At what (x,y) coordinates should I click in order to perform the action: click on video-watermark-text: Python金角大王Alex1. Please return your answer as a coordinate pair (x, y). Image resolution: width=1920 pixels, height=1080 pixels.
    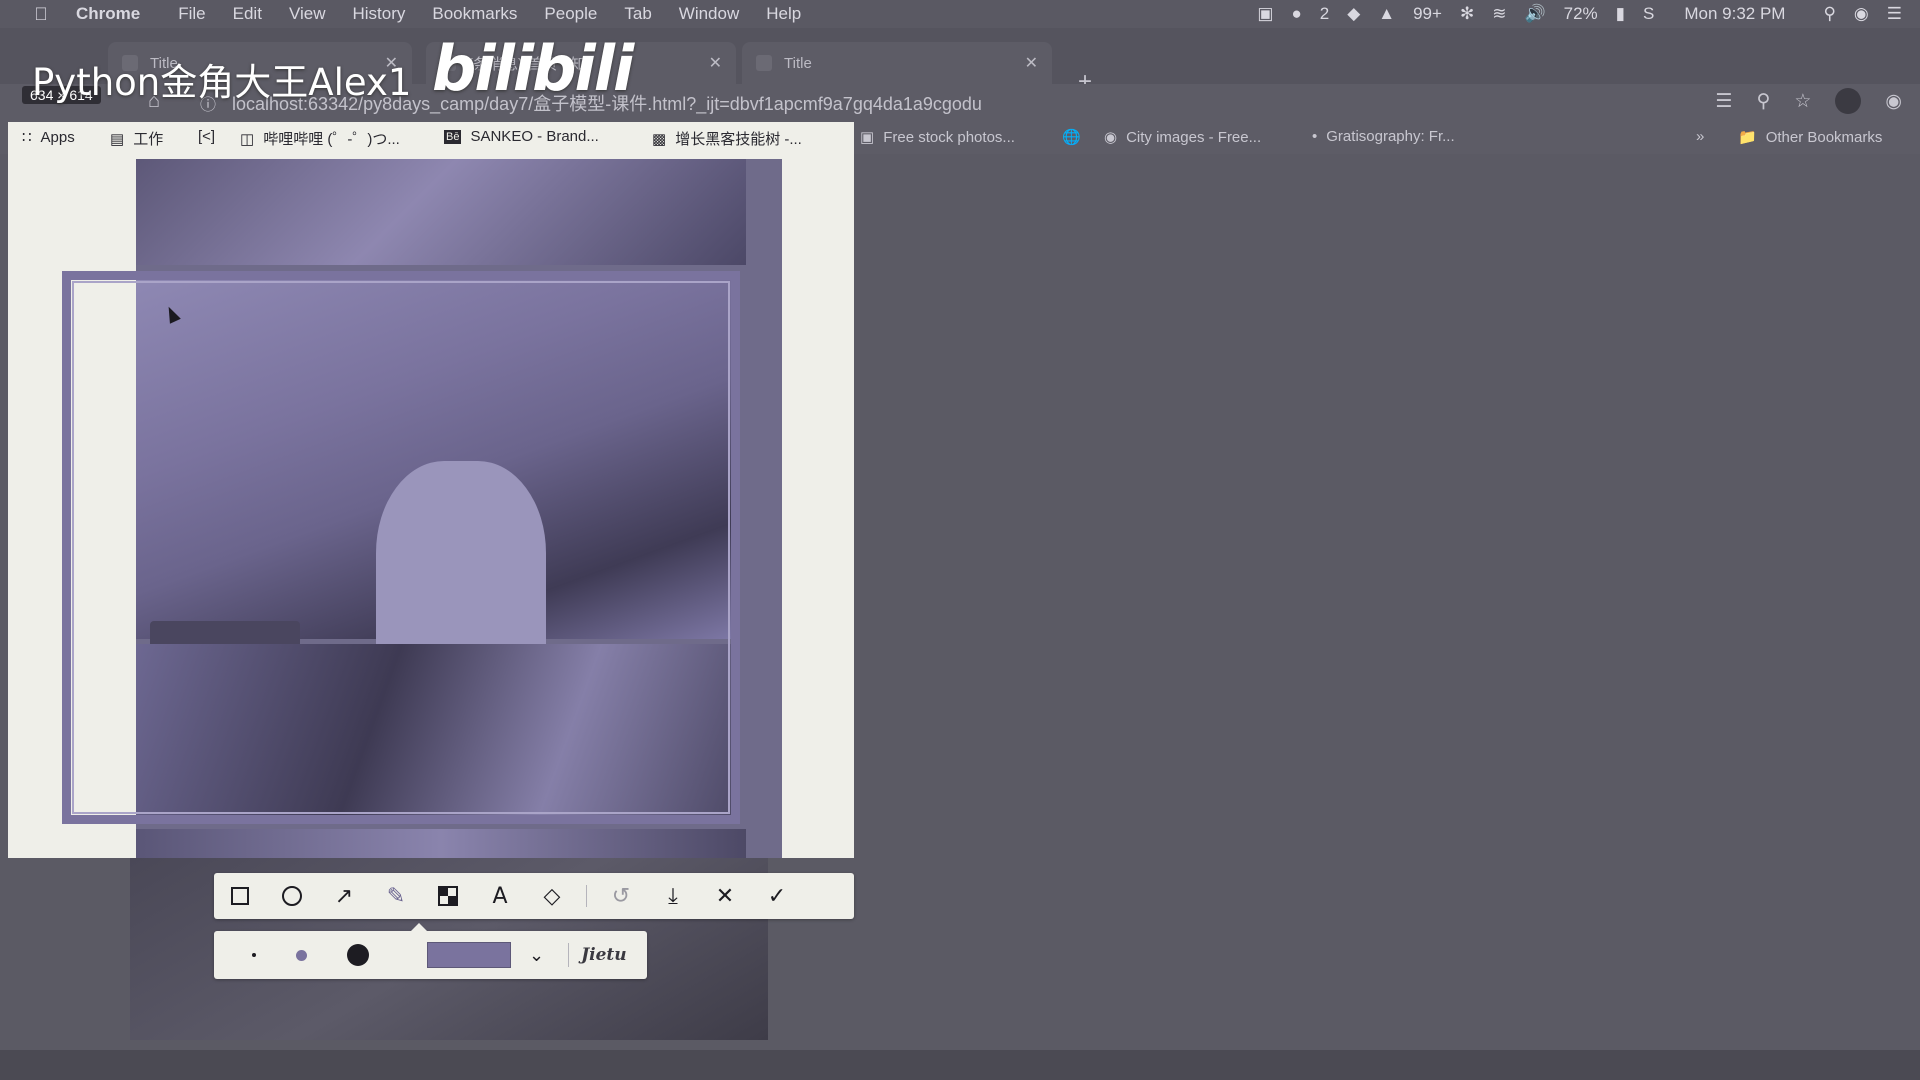
    Looking at the image, I should click on (222, 82).